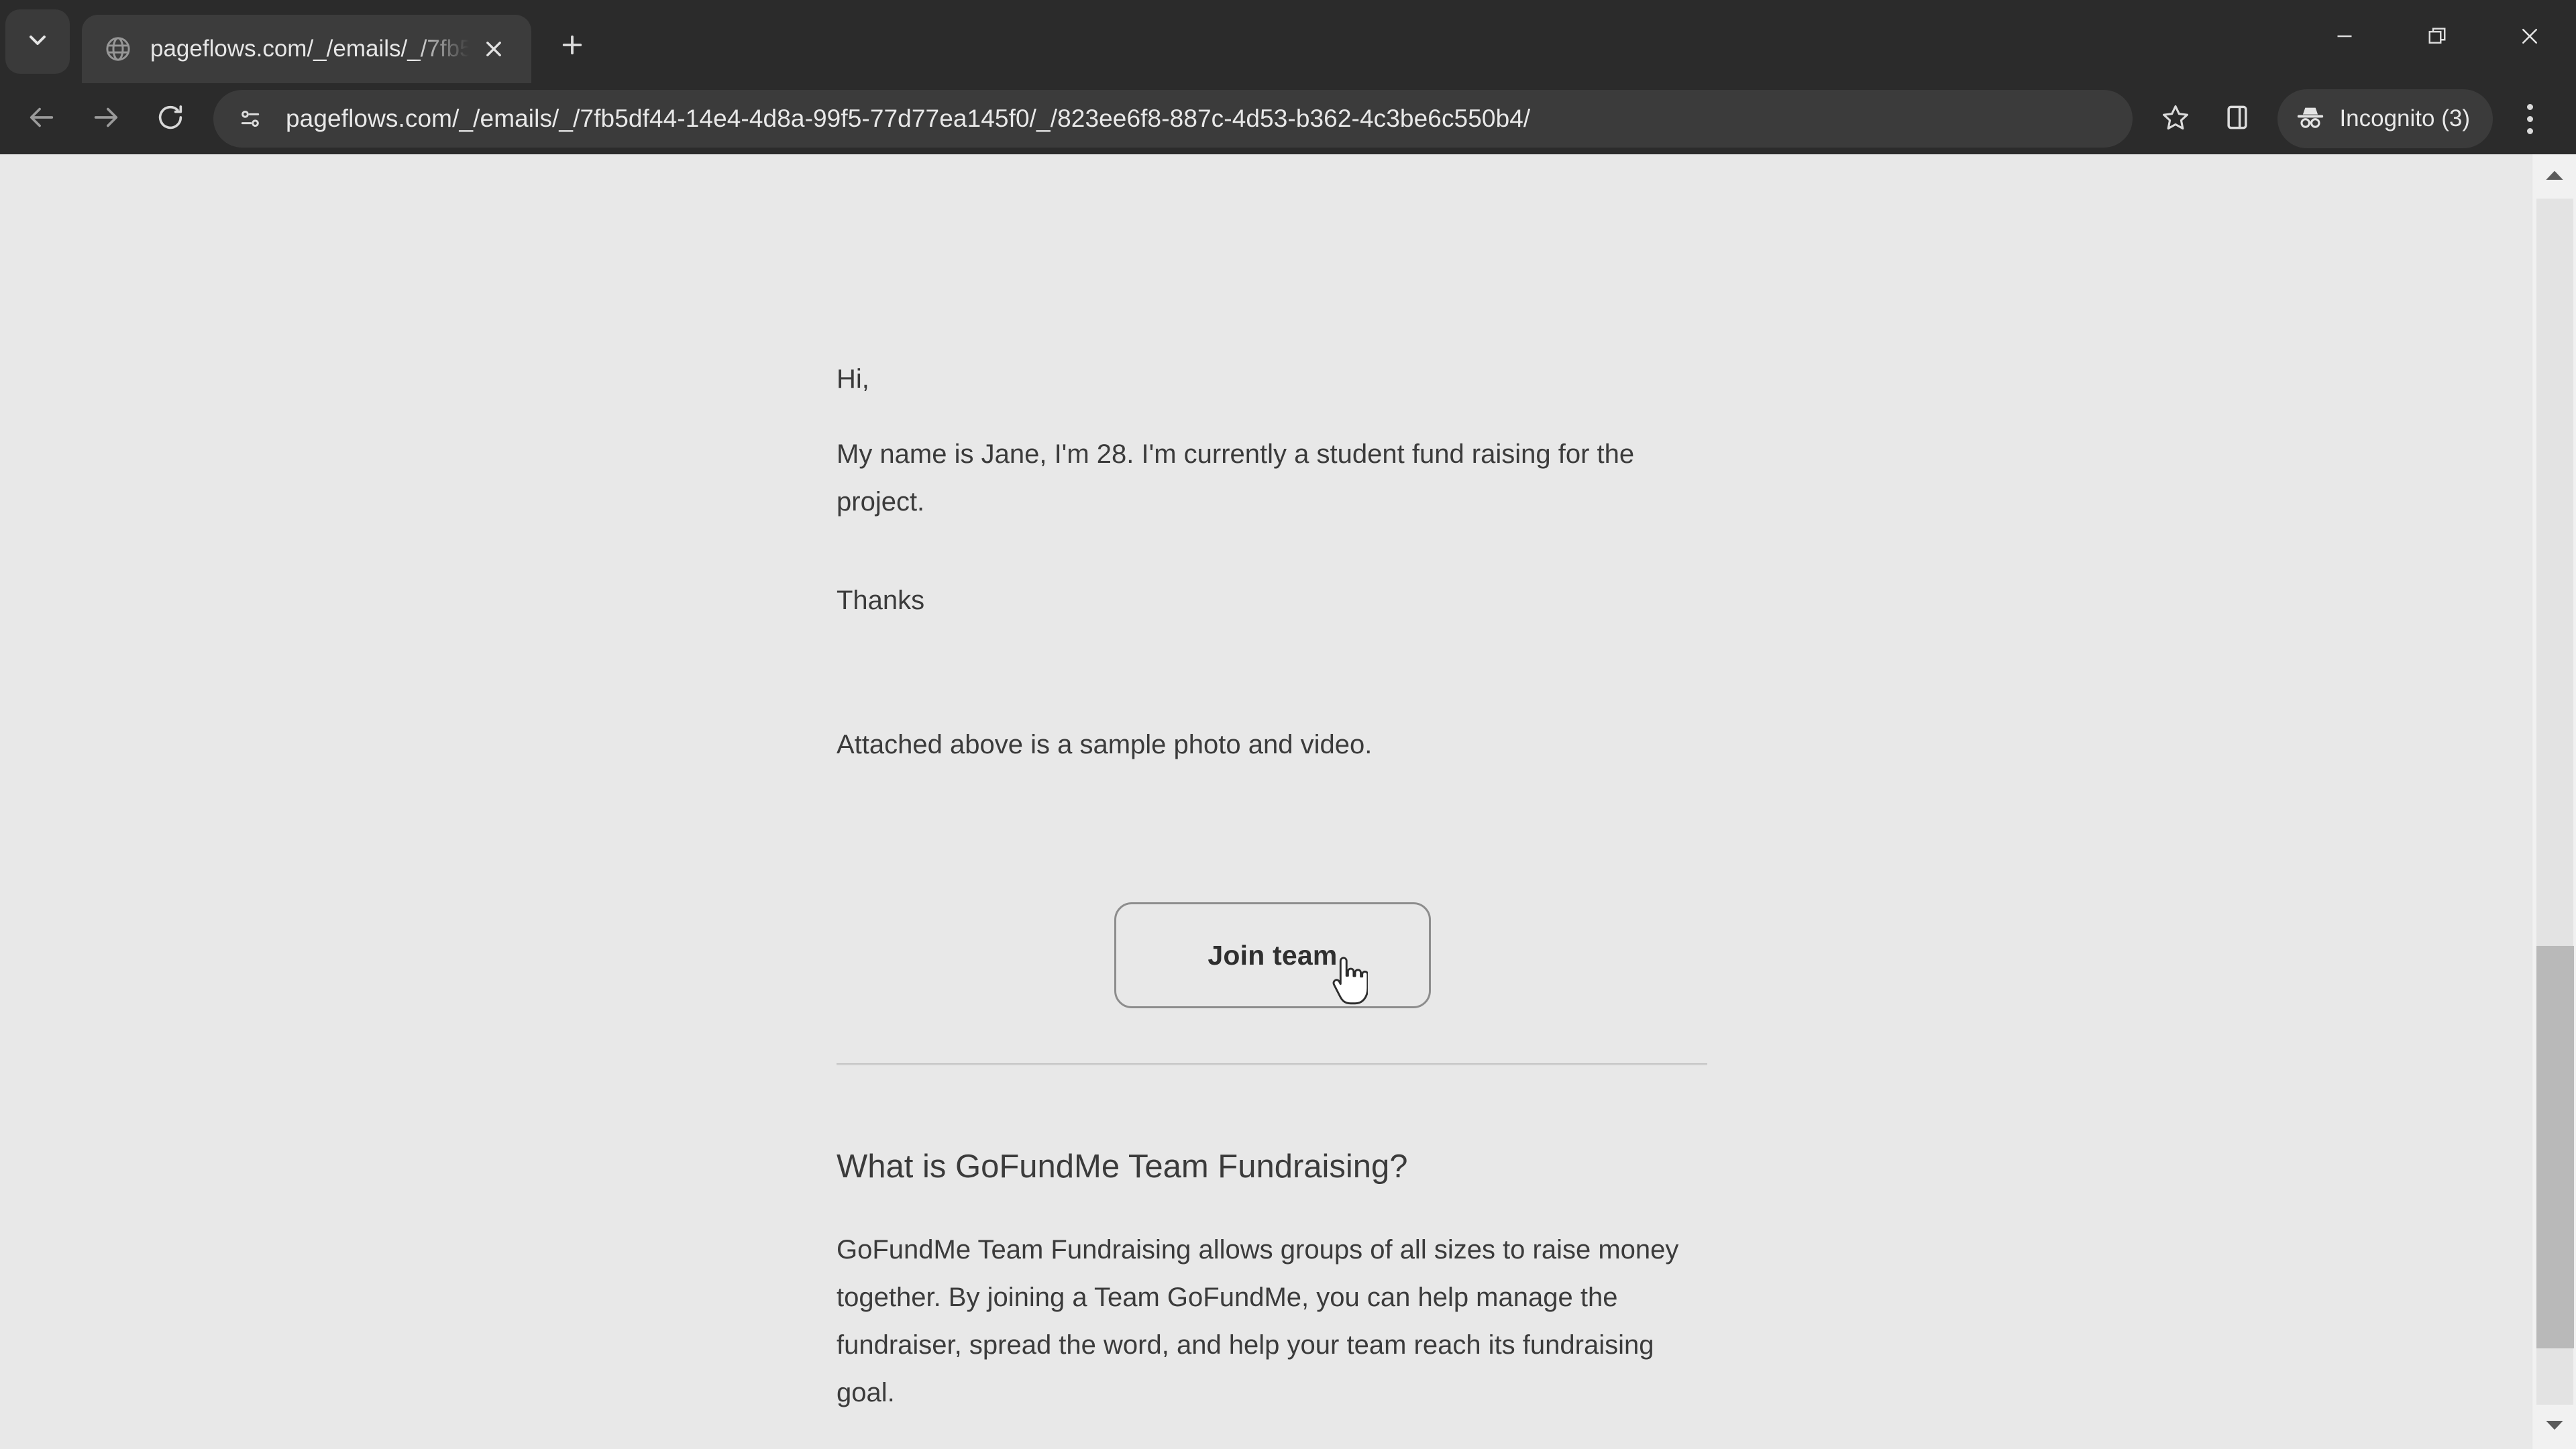 This screenshot has width=2576, height=1449. I want to click on section-heading: What is GoFundMe Team Fundraising?, so click(1122, 1166).